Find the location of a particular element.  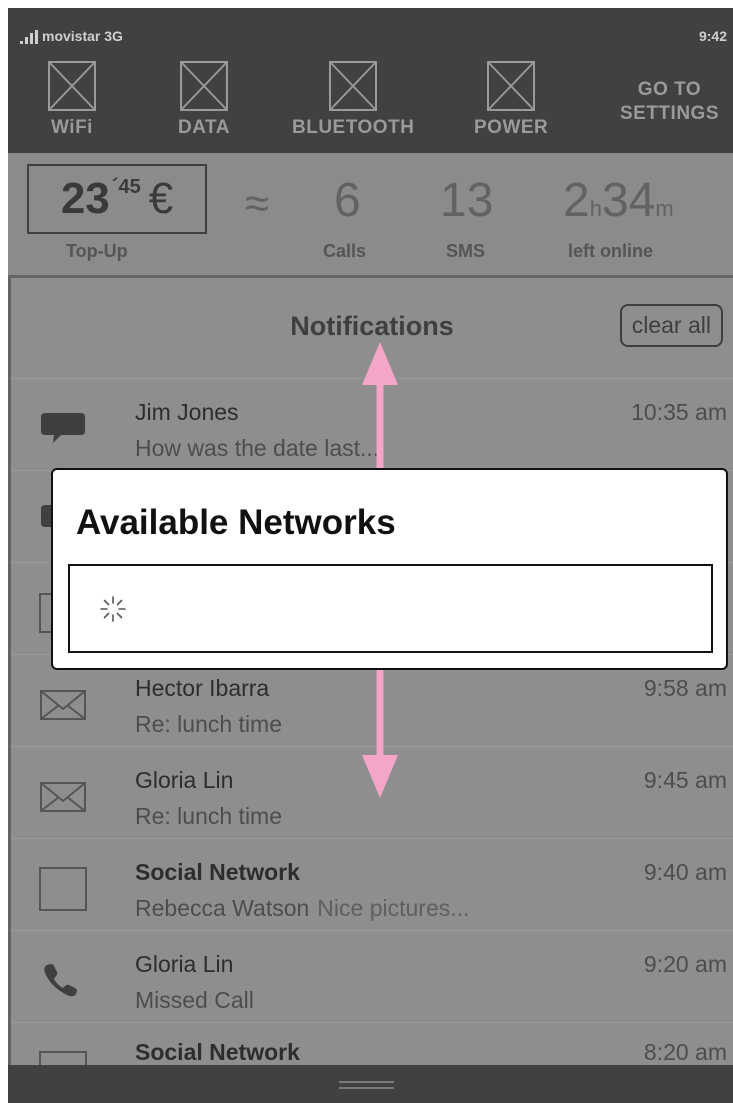

notification-author: Rebecca Watson is located at coordinates (222, 908).